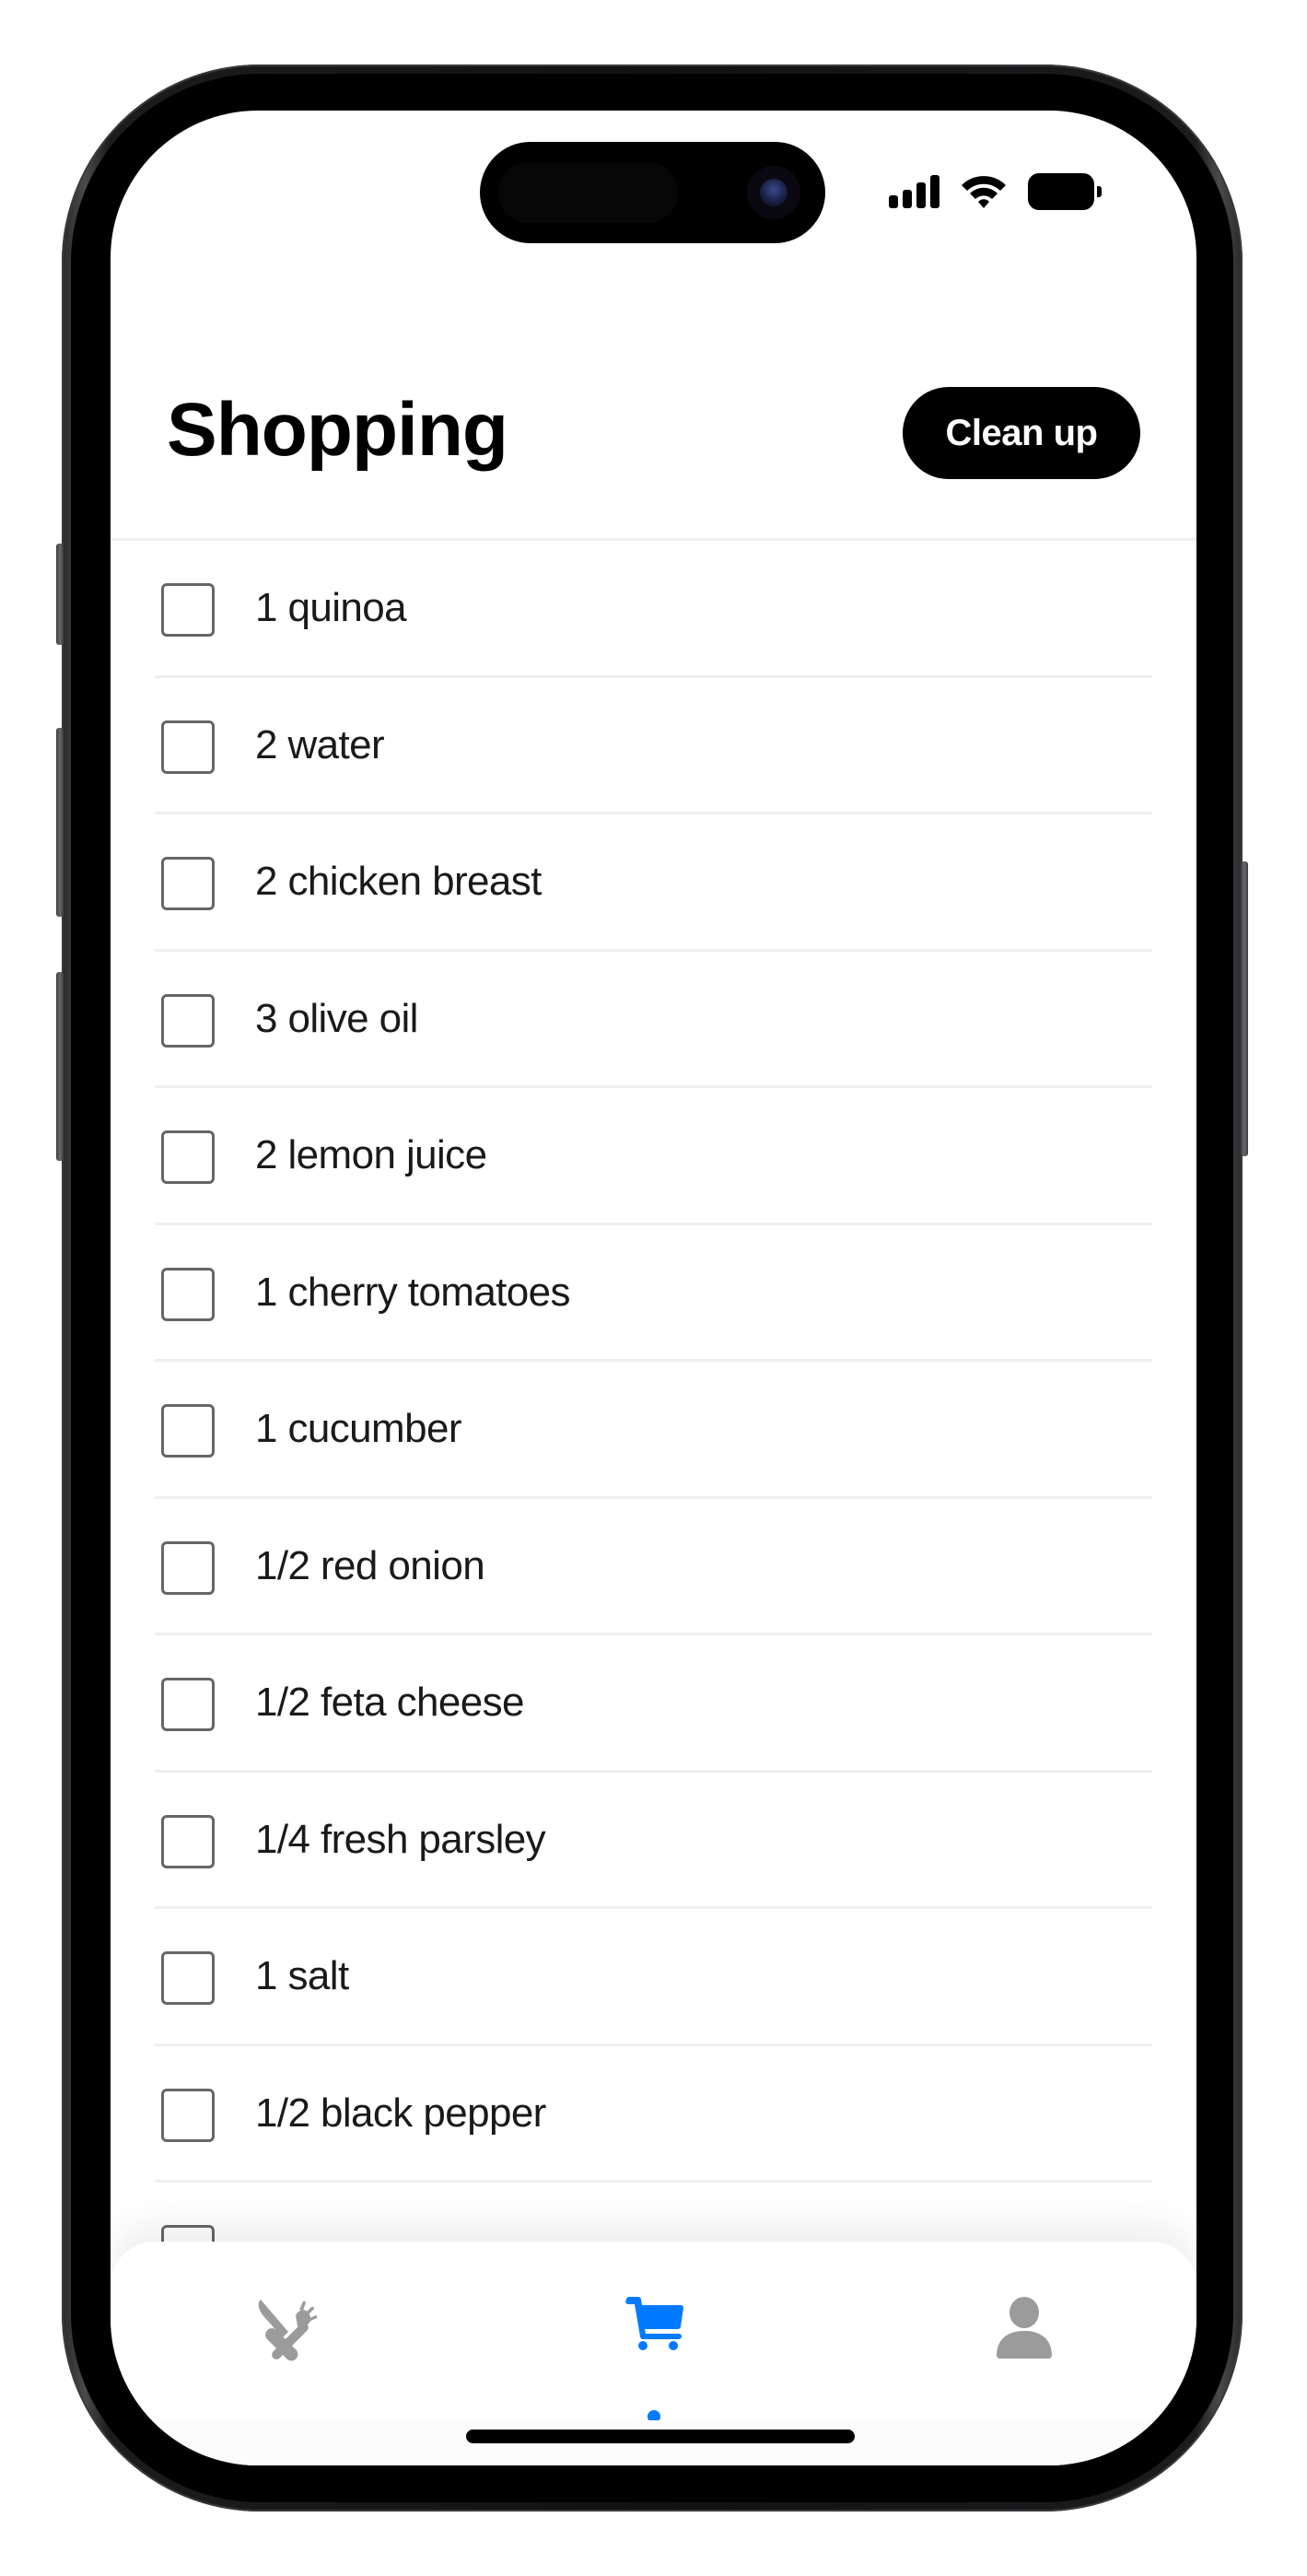 The width and height of the screenshot is (1307, 2576). I want to click on home-indicator, so click(660, 2436).